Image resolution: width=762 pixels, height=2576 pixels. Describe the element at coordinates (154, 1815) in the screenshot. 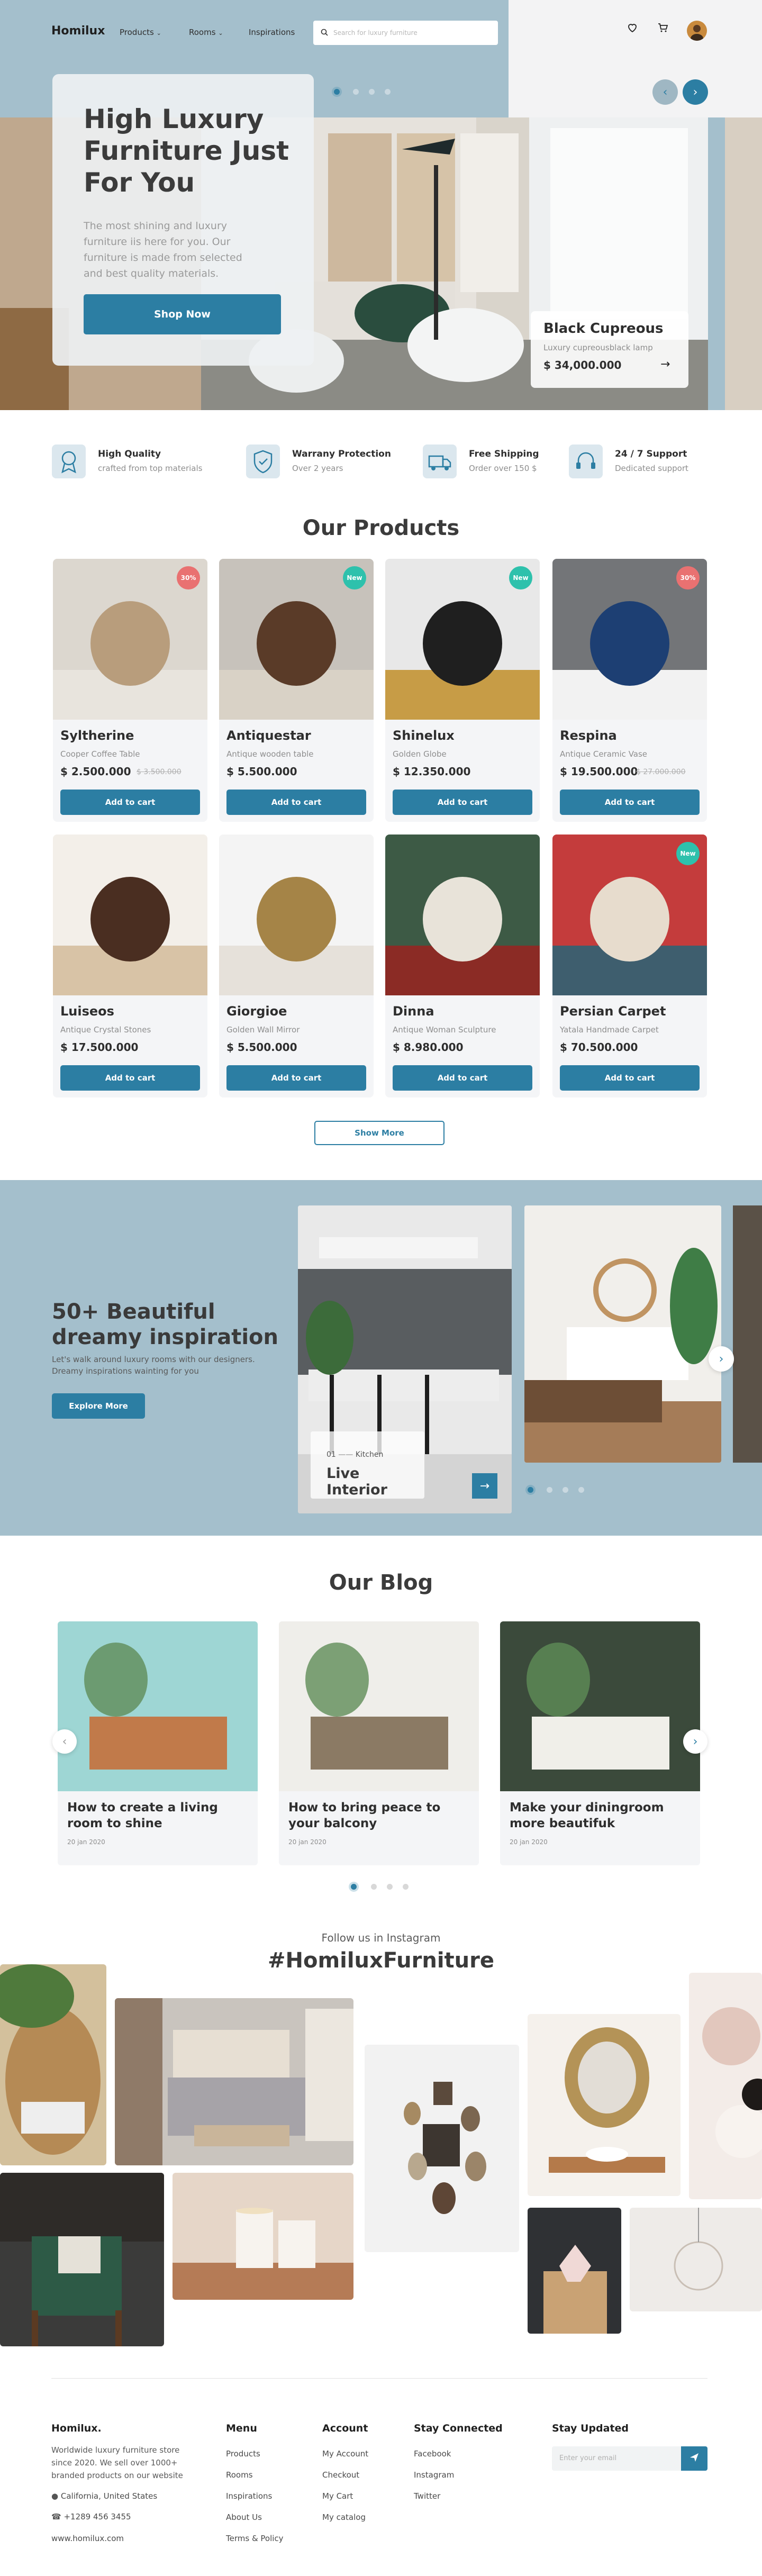

I see `blog-title: How to create a living room to shine` at that location.